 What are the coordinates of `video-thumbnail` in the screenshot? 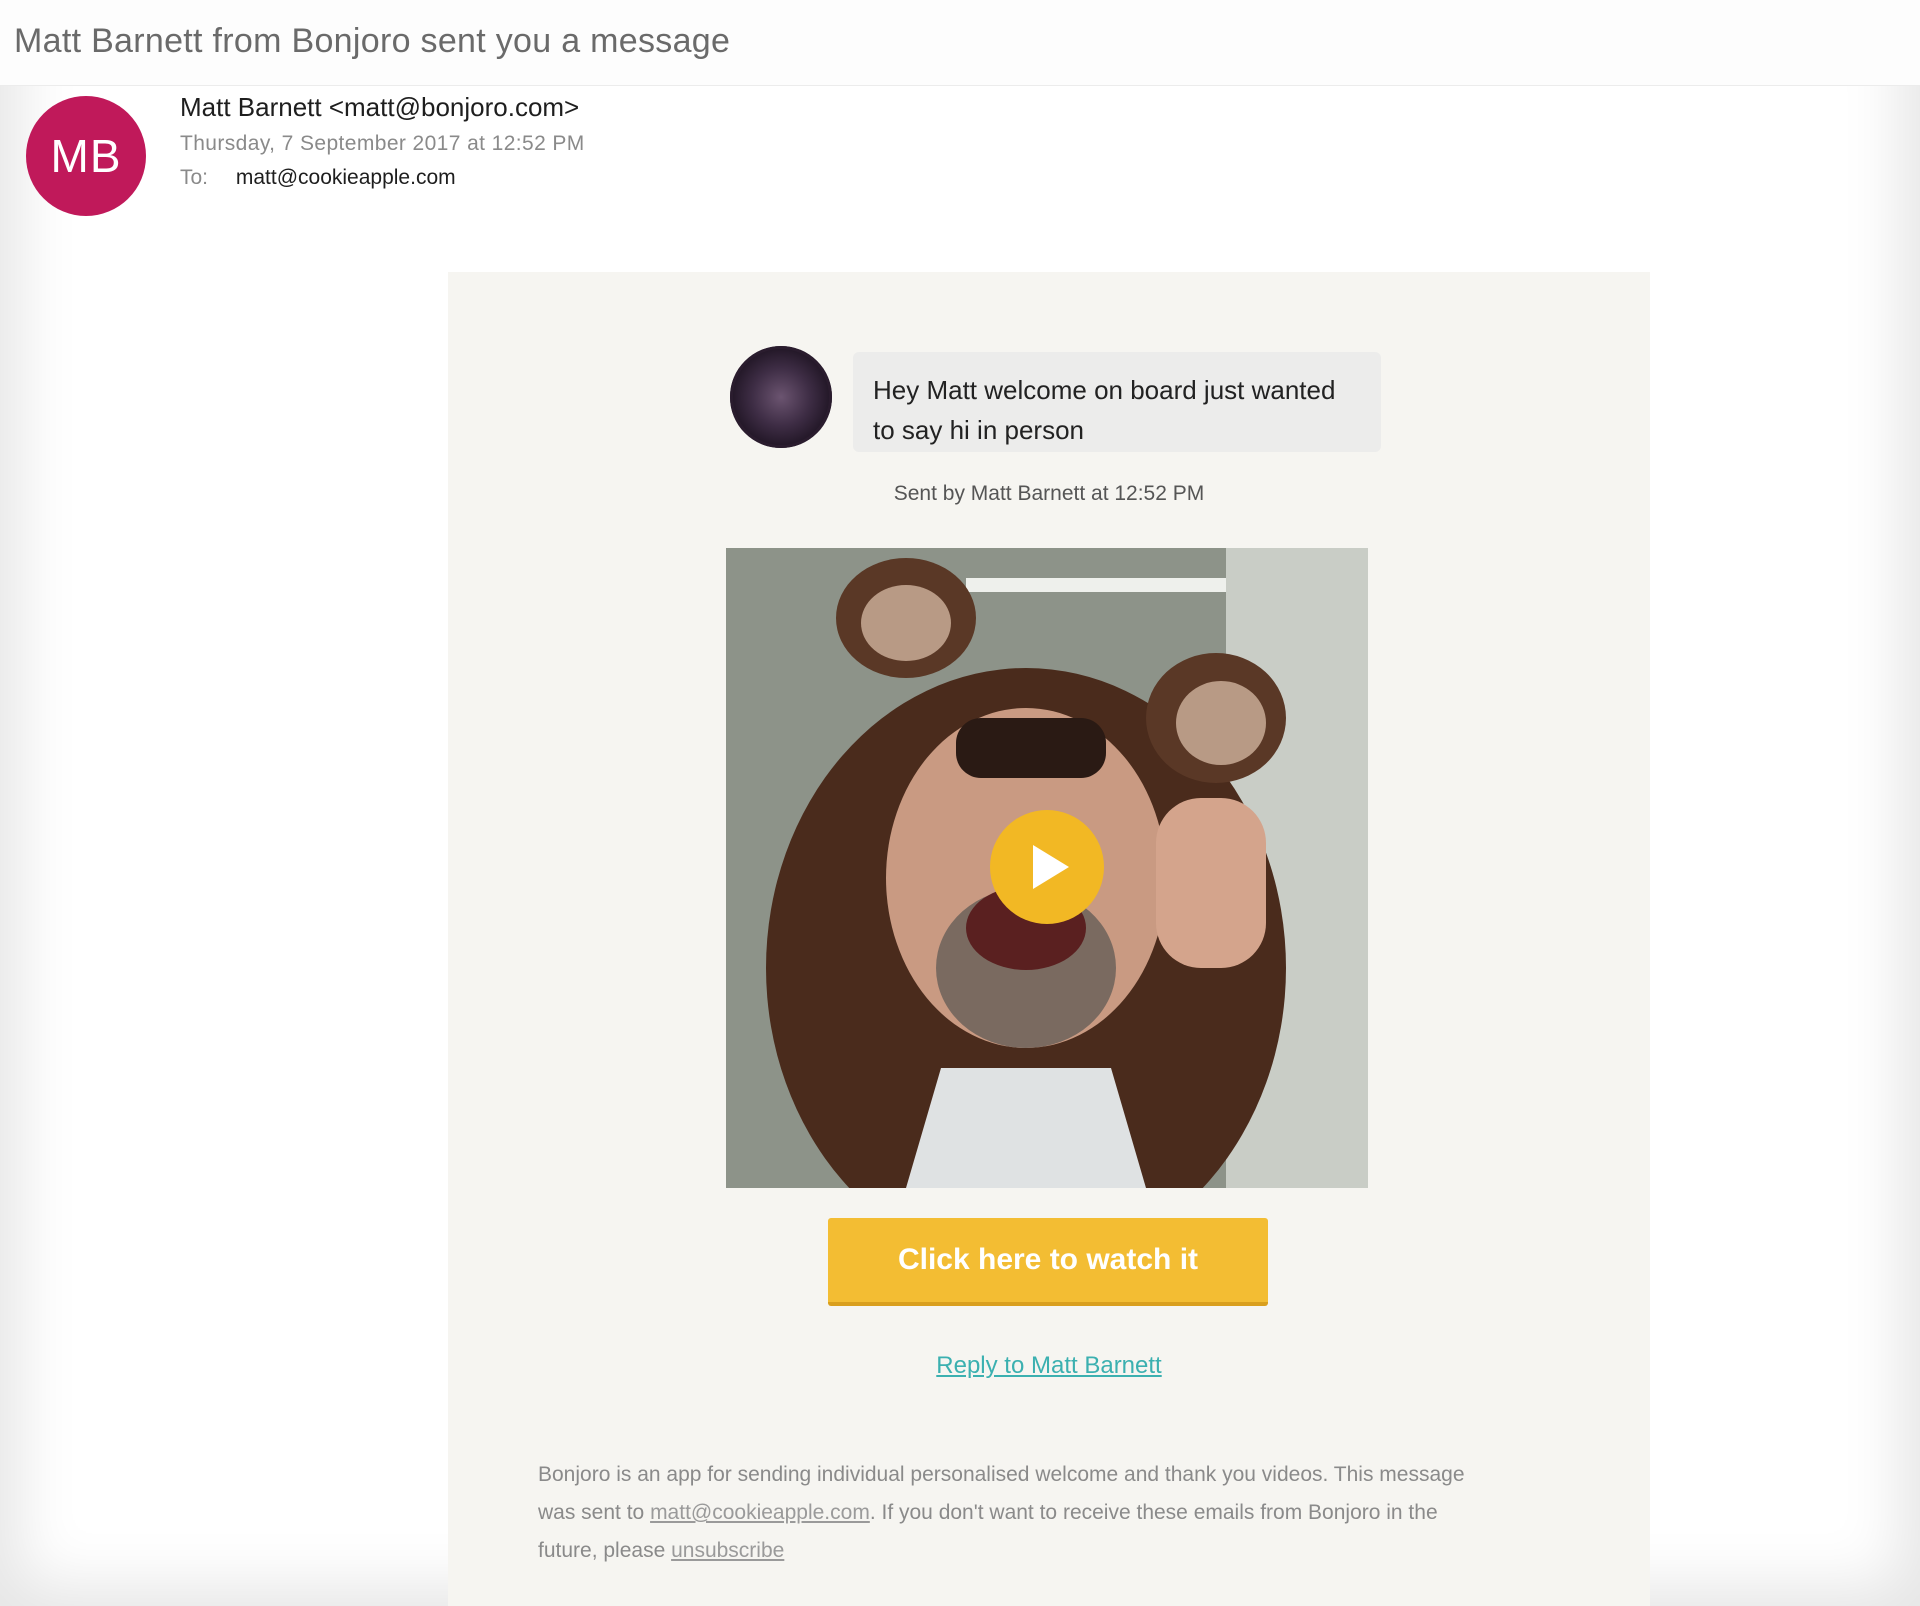 It's located at (1047, 868).